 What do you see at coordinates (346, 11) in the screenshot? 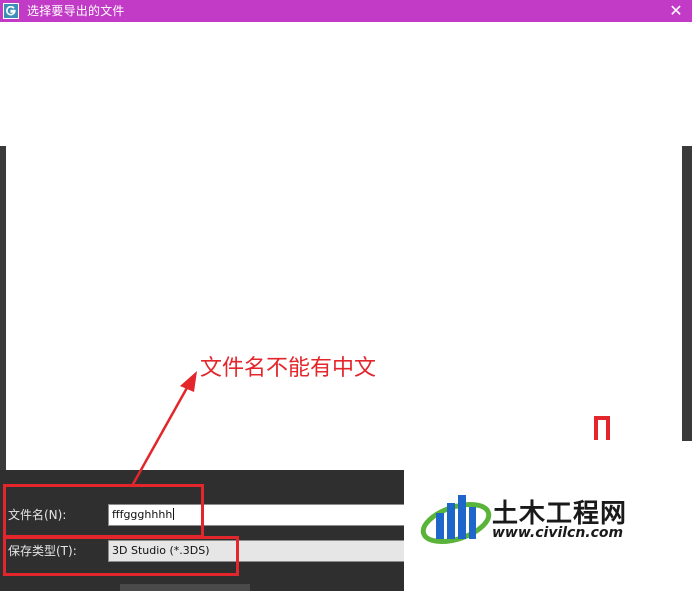
I see `title-bar: 选择要导出的文件 ✕` at bounding box center [346, 11].